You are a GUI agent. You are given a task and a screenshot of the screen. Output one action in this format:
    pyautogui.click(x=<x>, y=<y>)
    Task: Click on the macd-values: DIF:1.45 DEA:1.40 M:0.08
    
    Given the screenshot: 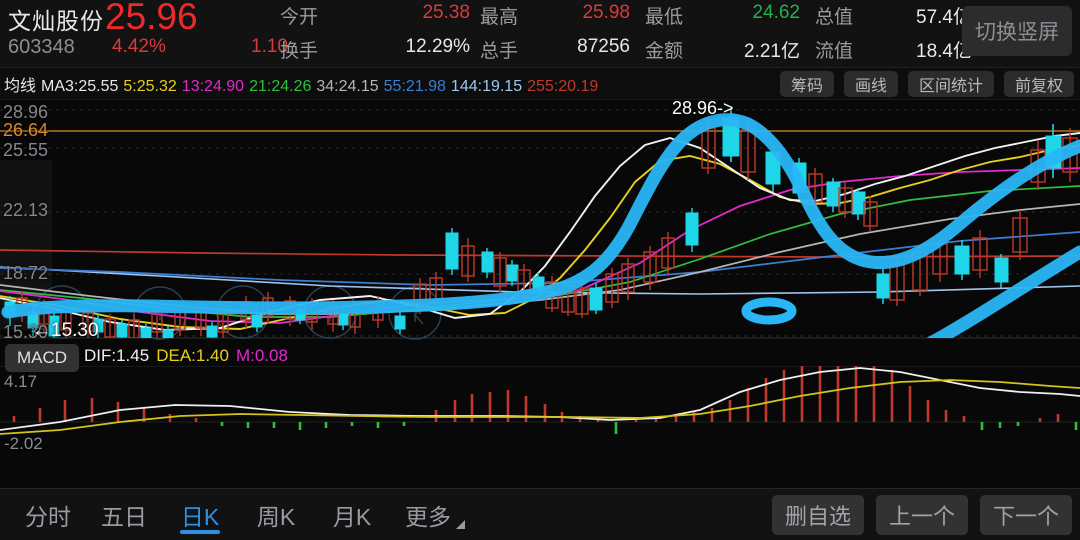 What is the action you would take?
    pyautogui.click(x=189, y=356)
    